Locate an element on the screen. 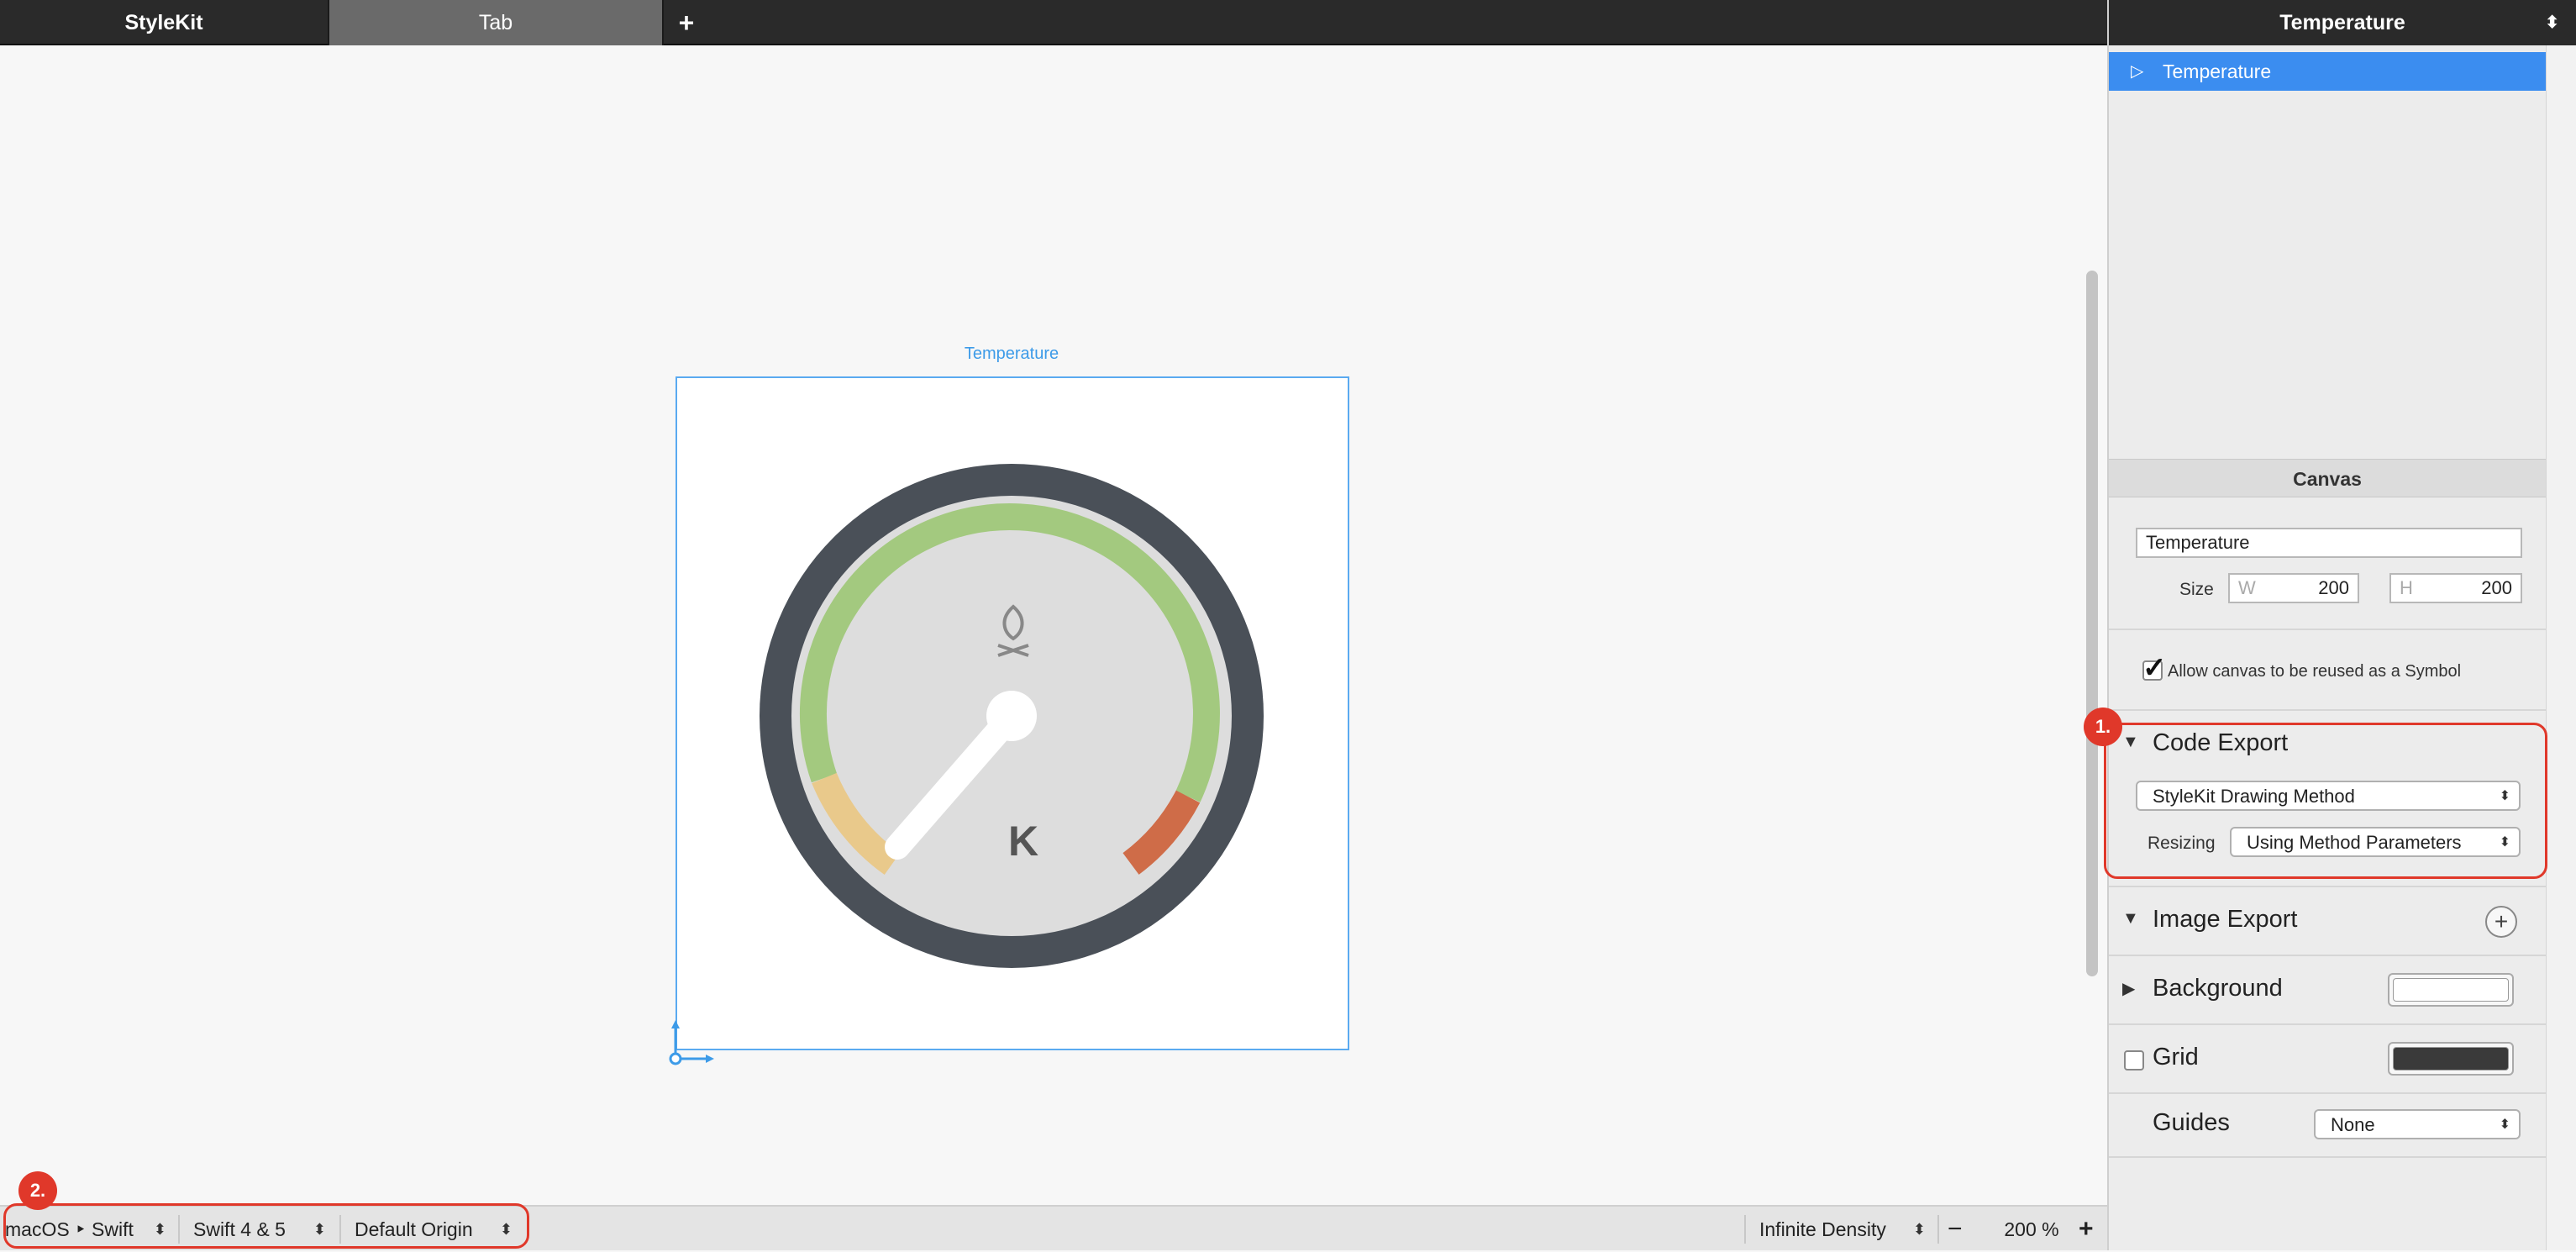  height-field: H 200 is located at coordinates (2455, 588).